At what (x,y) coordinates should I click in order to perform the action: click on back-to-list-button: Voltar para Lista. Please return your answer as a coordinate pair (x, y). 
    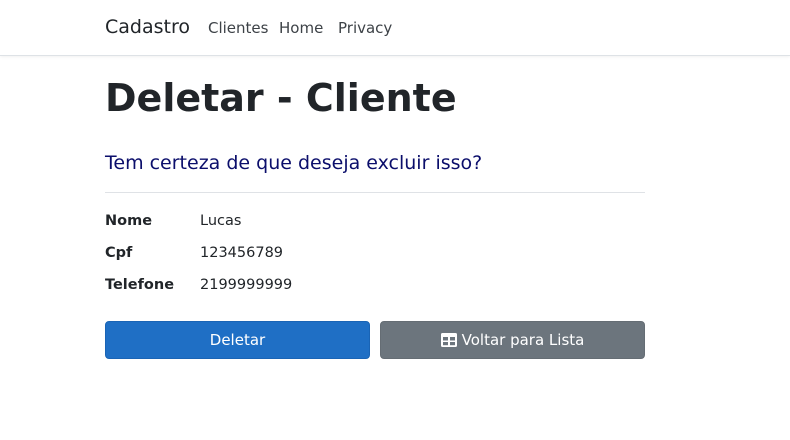
    Looking at the image, I should click on (512, 340).